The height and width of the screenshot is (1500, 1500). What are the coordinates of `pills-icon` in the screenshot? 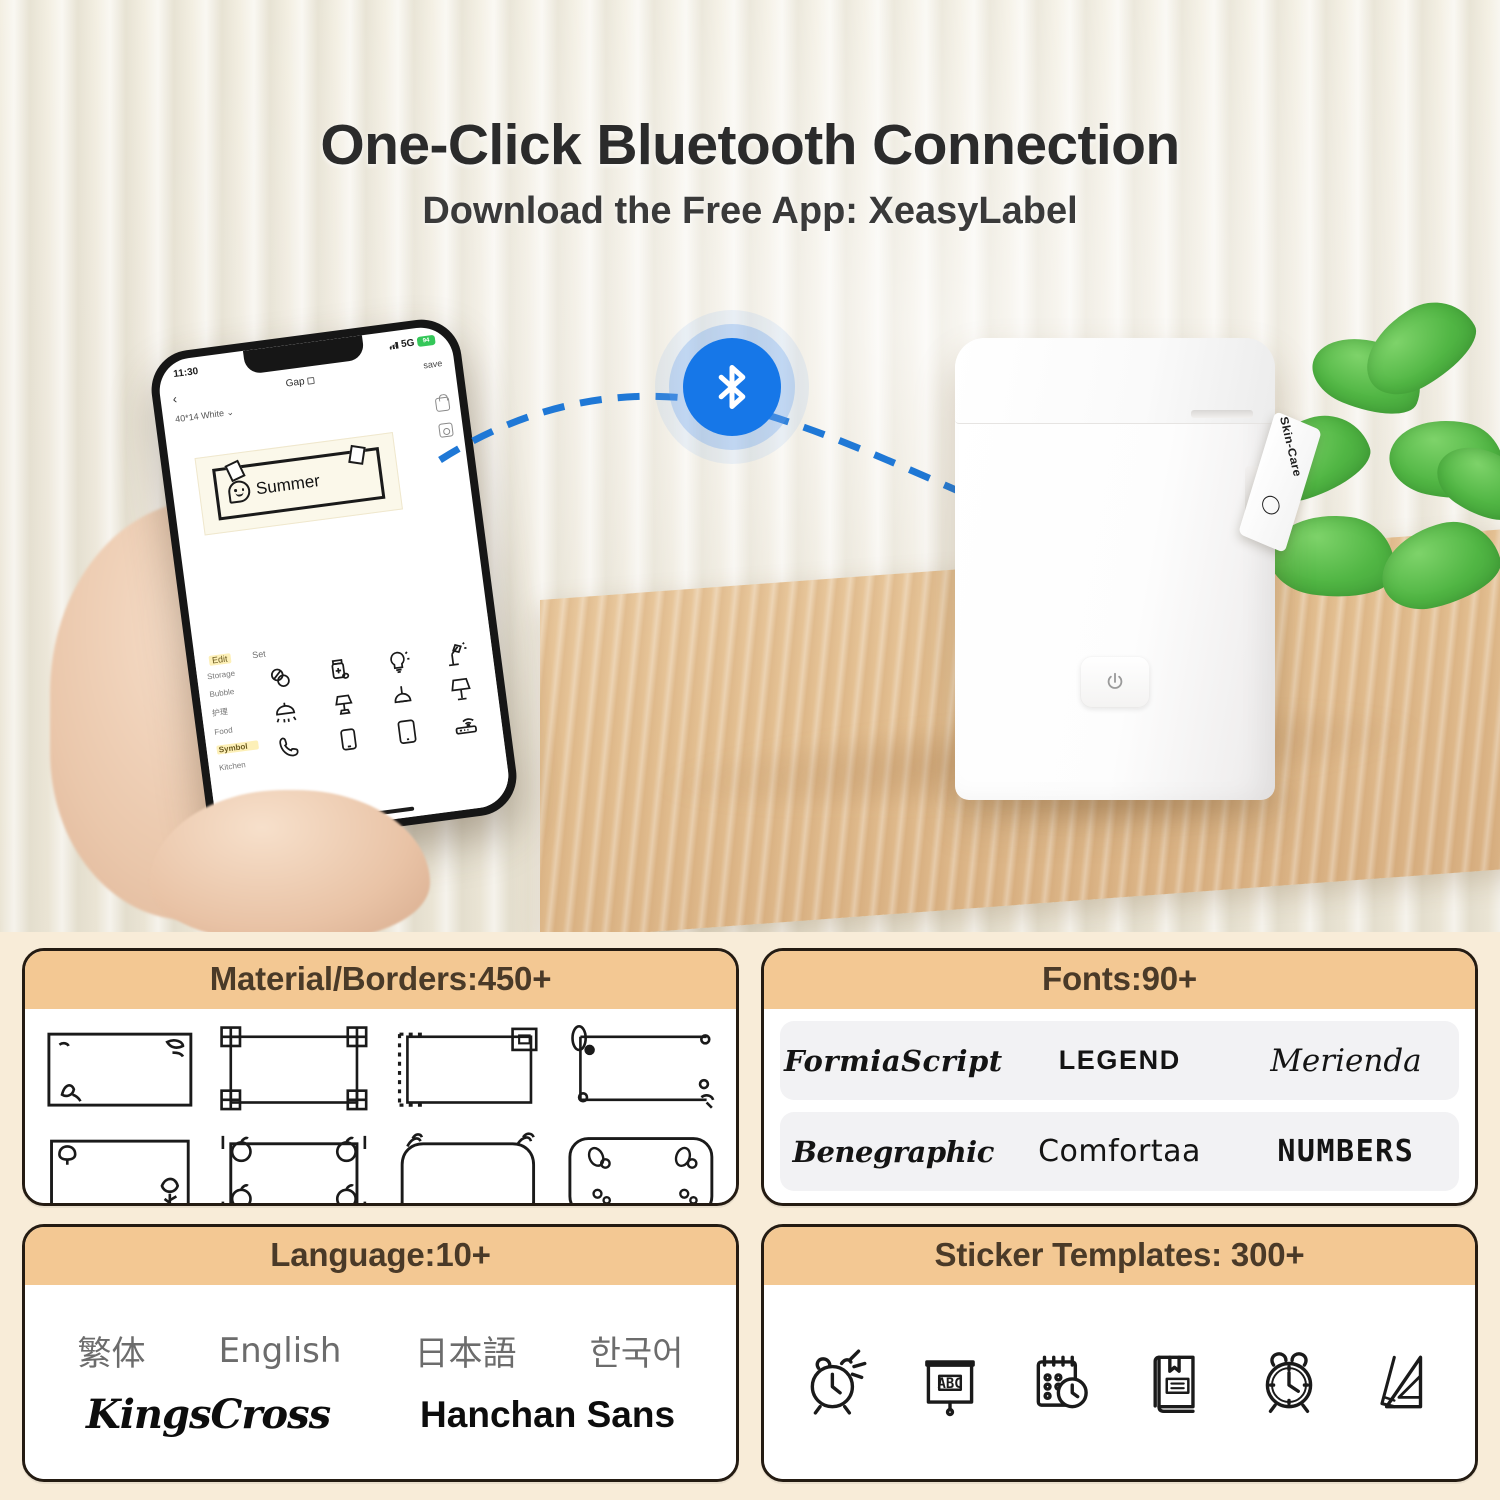 It's located at (280, 677).